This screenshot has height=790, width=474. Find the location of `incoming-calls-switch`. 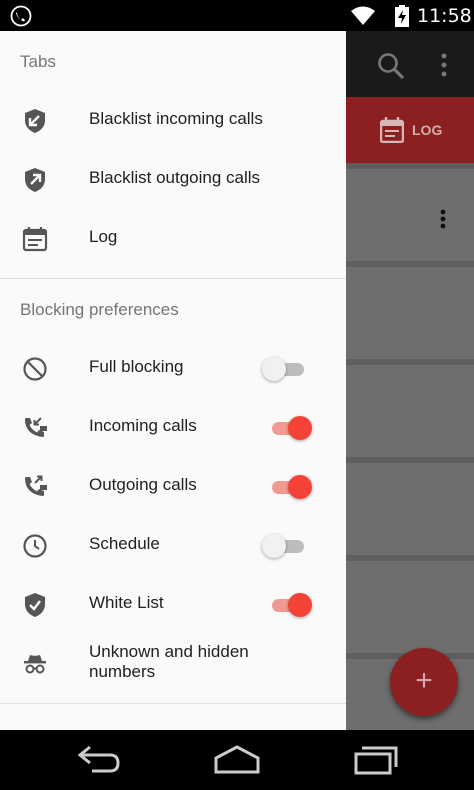

incoming-calls-switch is located at coordinates (287, 428).